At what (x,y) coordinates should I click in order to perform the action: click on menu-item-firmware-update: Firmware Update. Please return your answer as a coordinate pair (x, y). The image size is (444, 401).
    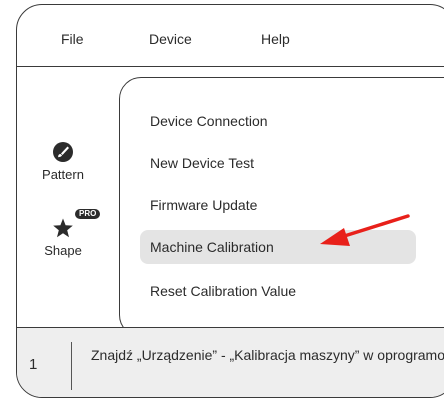
    Looking at the image, I should click on (198, 205).